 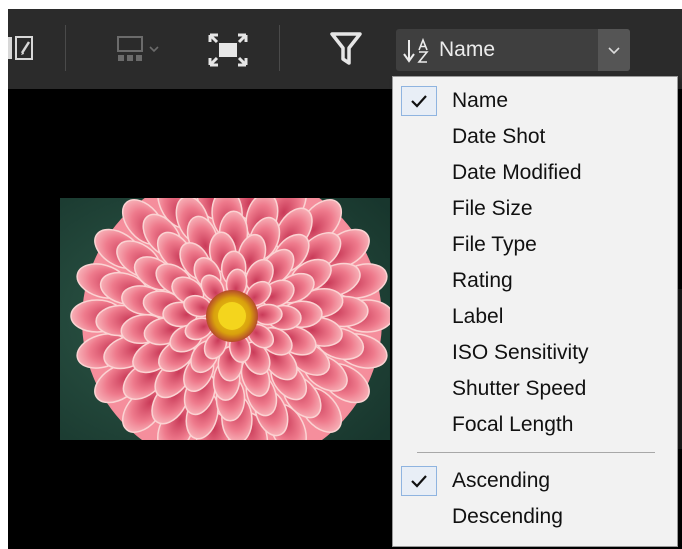 I want to click on filter-icon, so click(x=346, y=51).